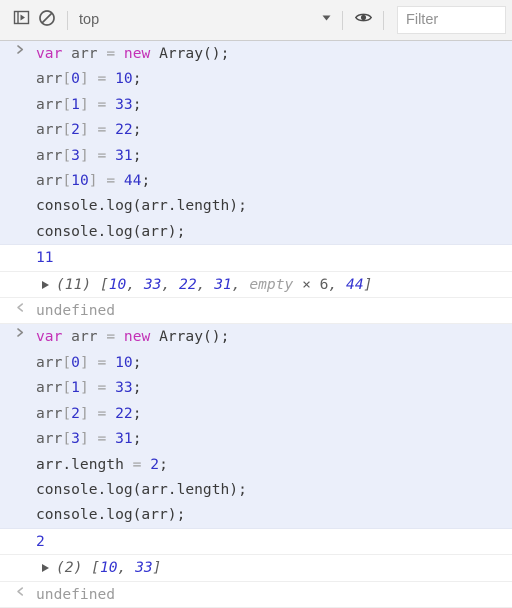 This screenshot has width=512, height=608. I want to click on return-chevron-icon, so click(20, 305).